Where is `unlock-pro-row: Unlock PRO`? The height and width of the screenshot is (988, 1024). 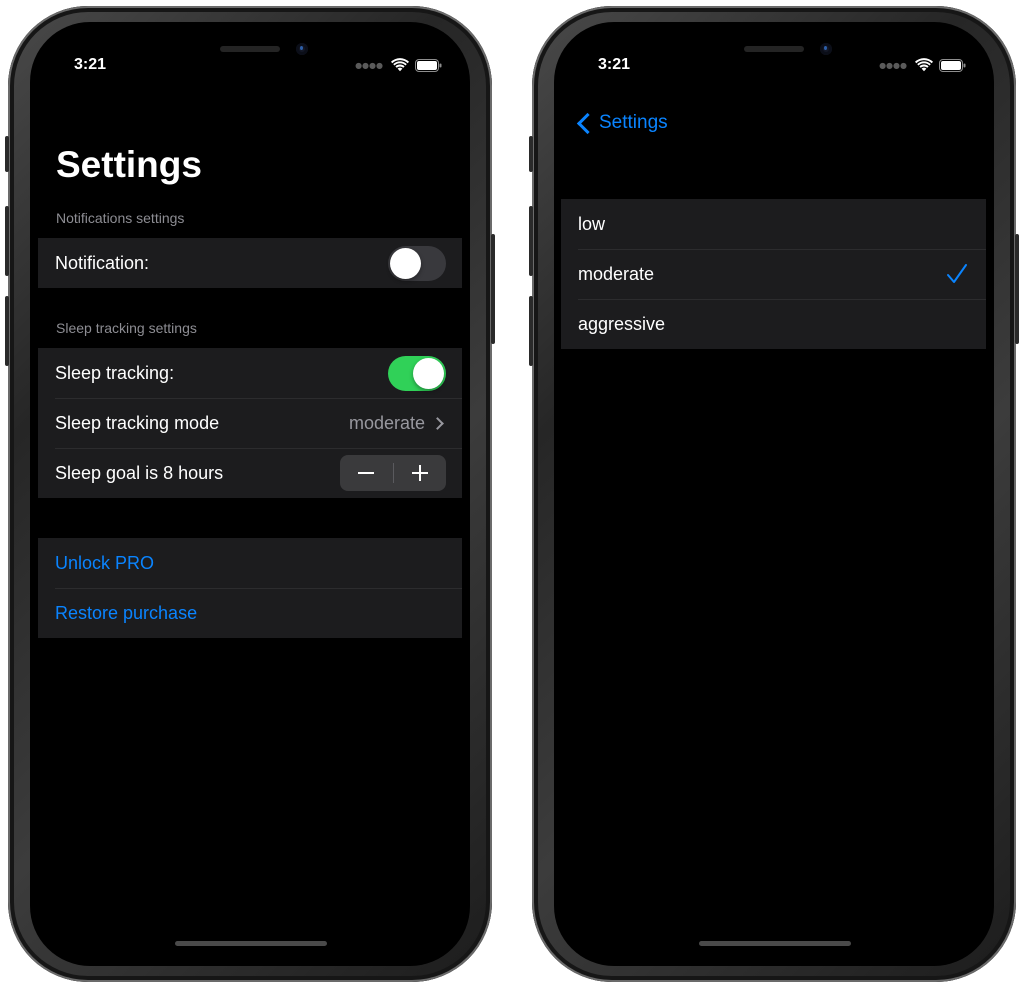 unlock-pro-row: Unlock PRO is located at coordinates (250, 563).